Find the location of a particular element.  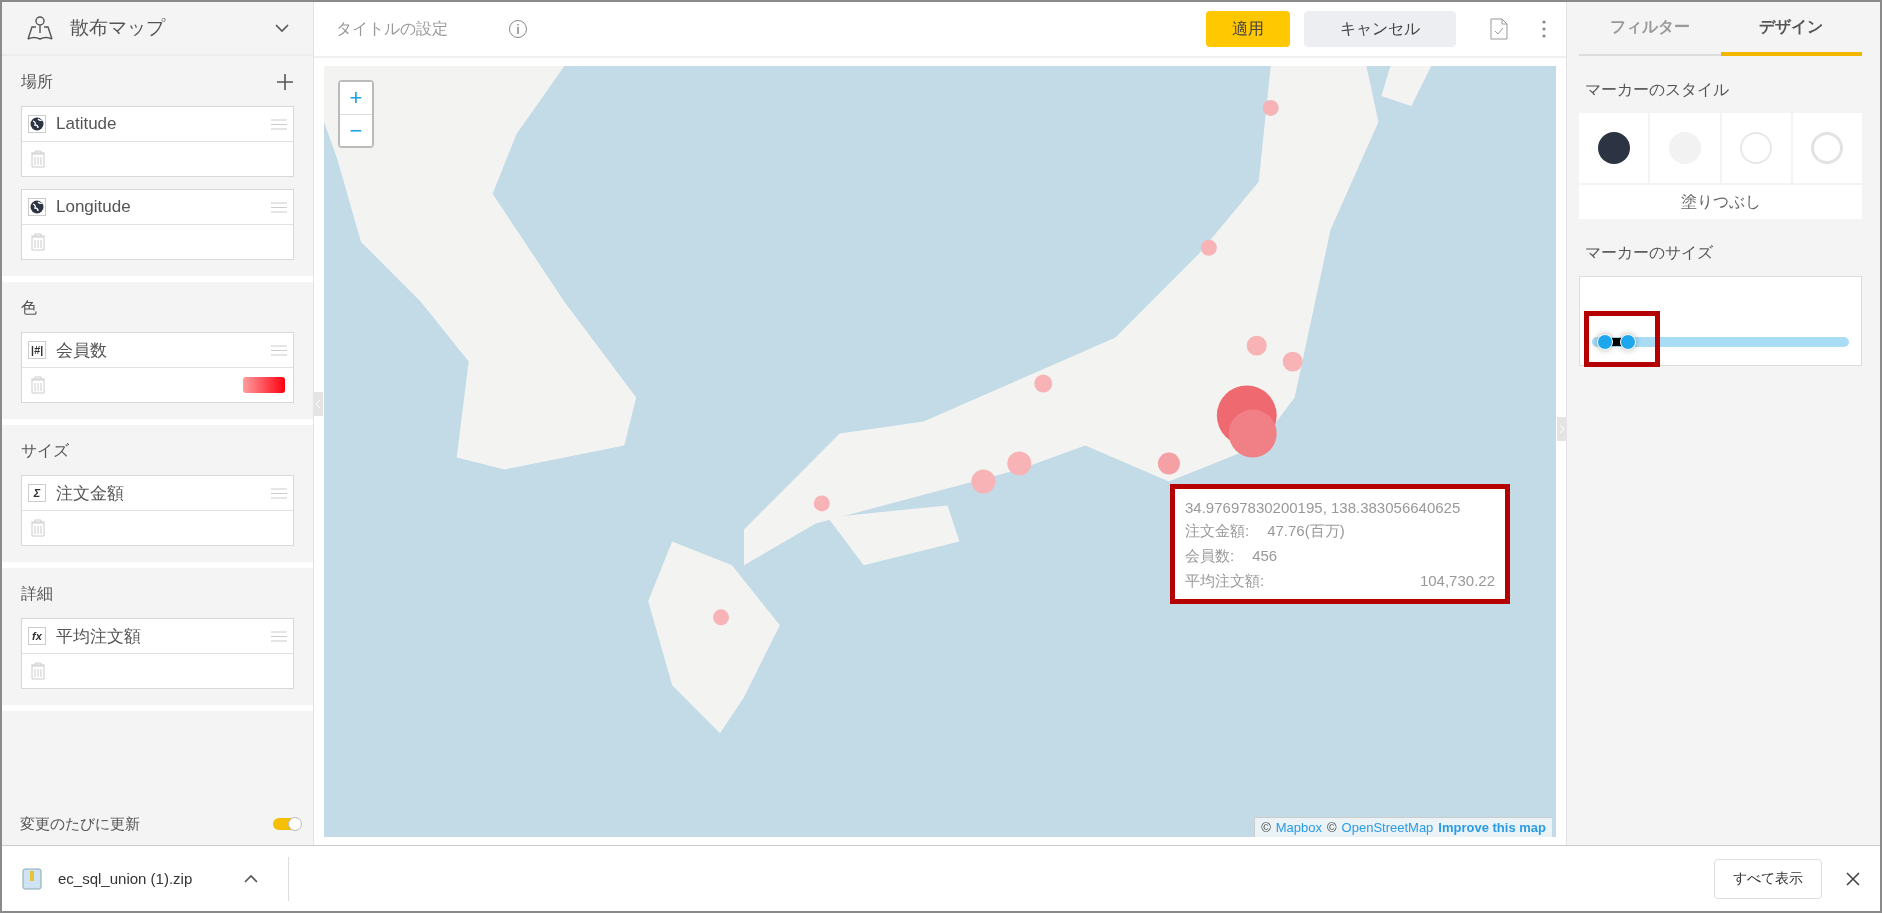

section-title: 場所 is located at coordinates (37, 81).